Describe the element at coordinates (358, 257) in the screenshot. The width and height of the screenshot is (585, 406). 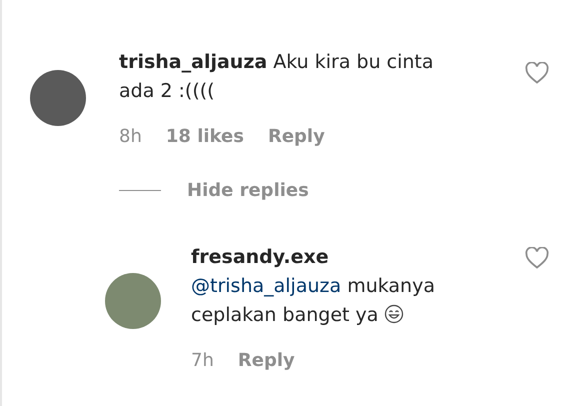
I see `username: fresandy.exe` at that location.